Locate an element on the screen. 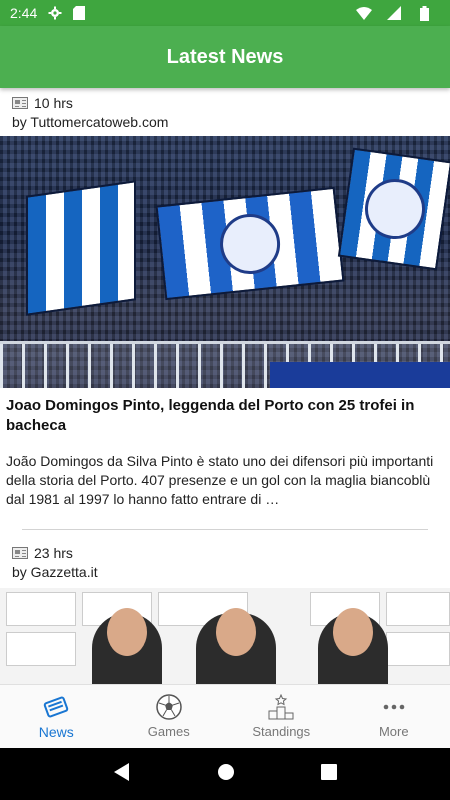 The image size is (450, 800). signal-icon is located at coordinates (394, 13).